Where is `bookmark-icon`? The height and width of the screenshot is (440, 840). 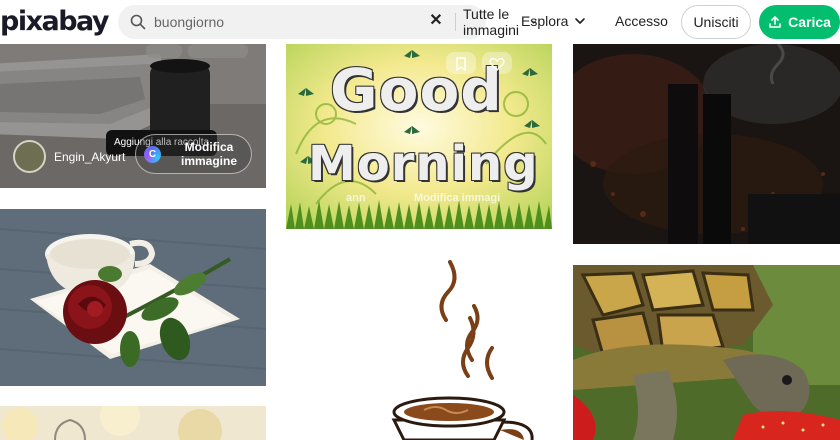 bookmark-icon is located at coordinates (461, 64).